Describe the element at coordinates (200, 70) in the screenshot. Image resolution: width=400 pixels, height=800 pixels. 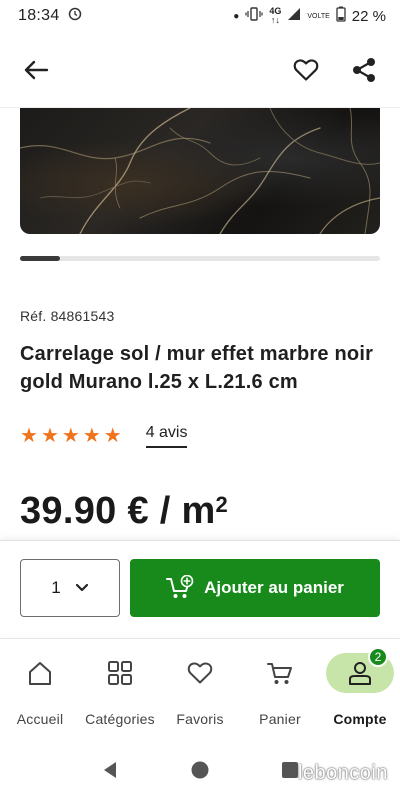
I see `app-header` at that location.